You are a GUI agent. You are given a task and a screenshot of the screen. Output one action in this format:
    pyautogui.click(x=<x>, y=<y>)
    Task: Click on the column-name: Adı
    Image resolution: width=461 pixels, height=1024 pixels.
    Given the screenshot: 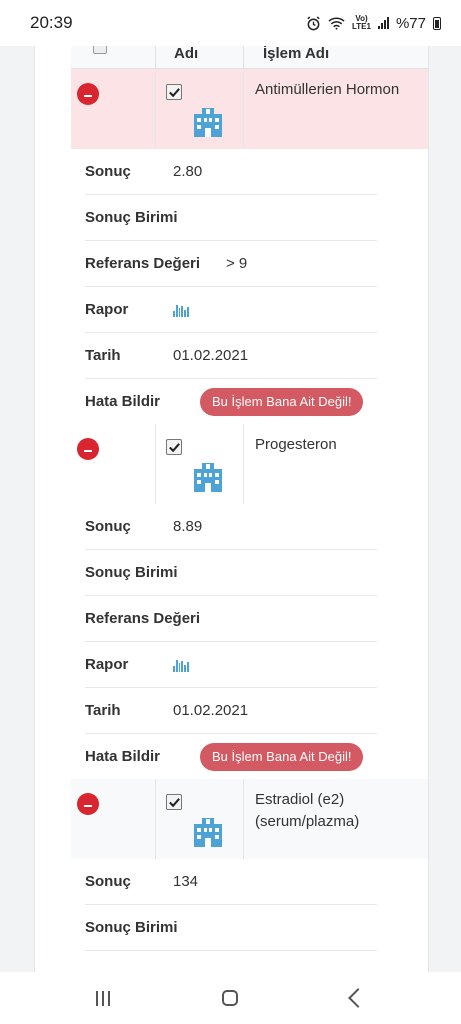 What is the action you would take?
    pyautogui.click(x=186, y=54)
    